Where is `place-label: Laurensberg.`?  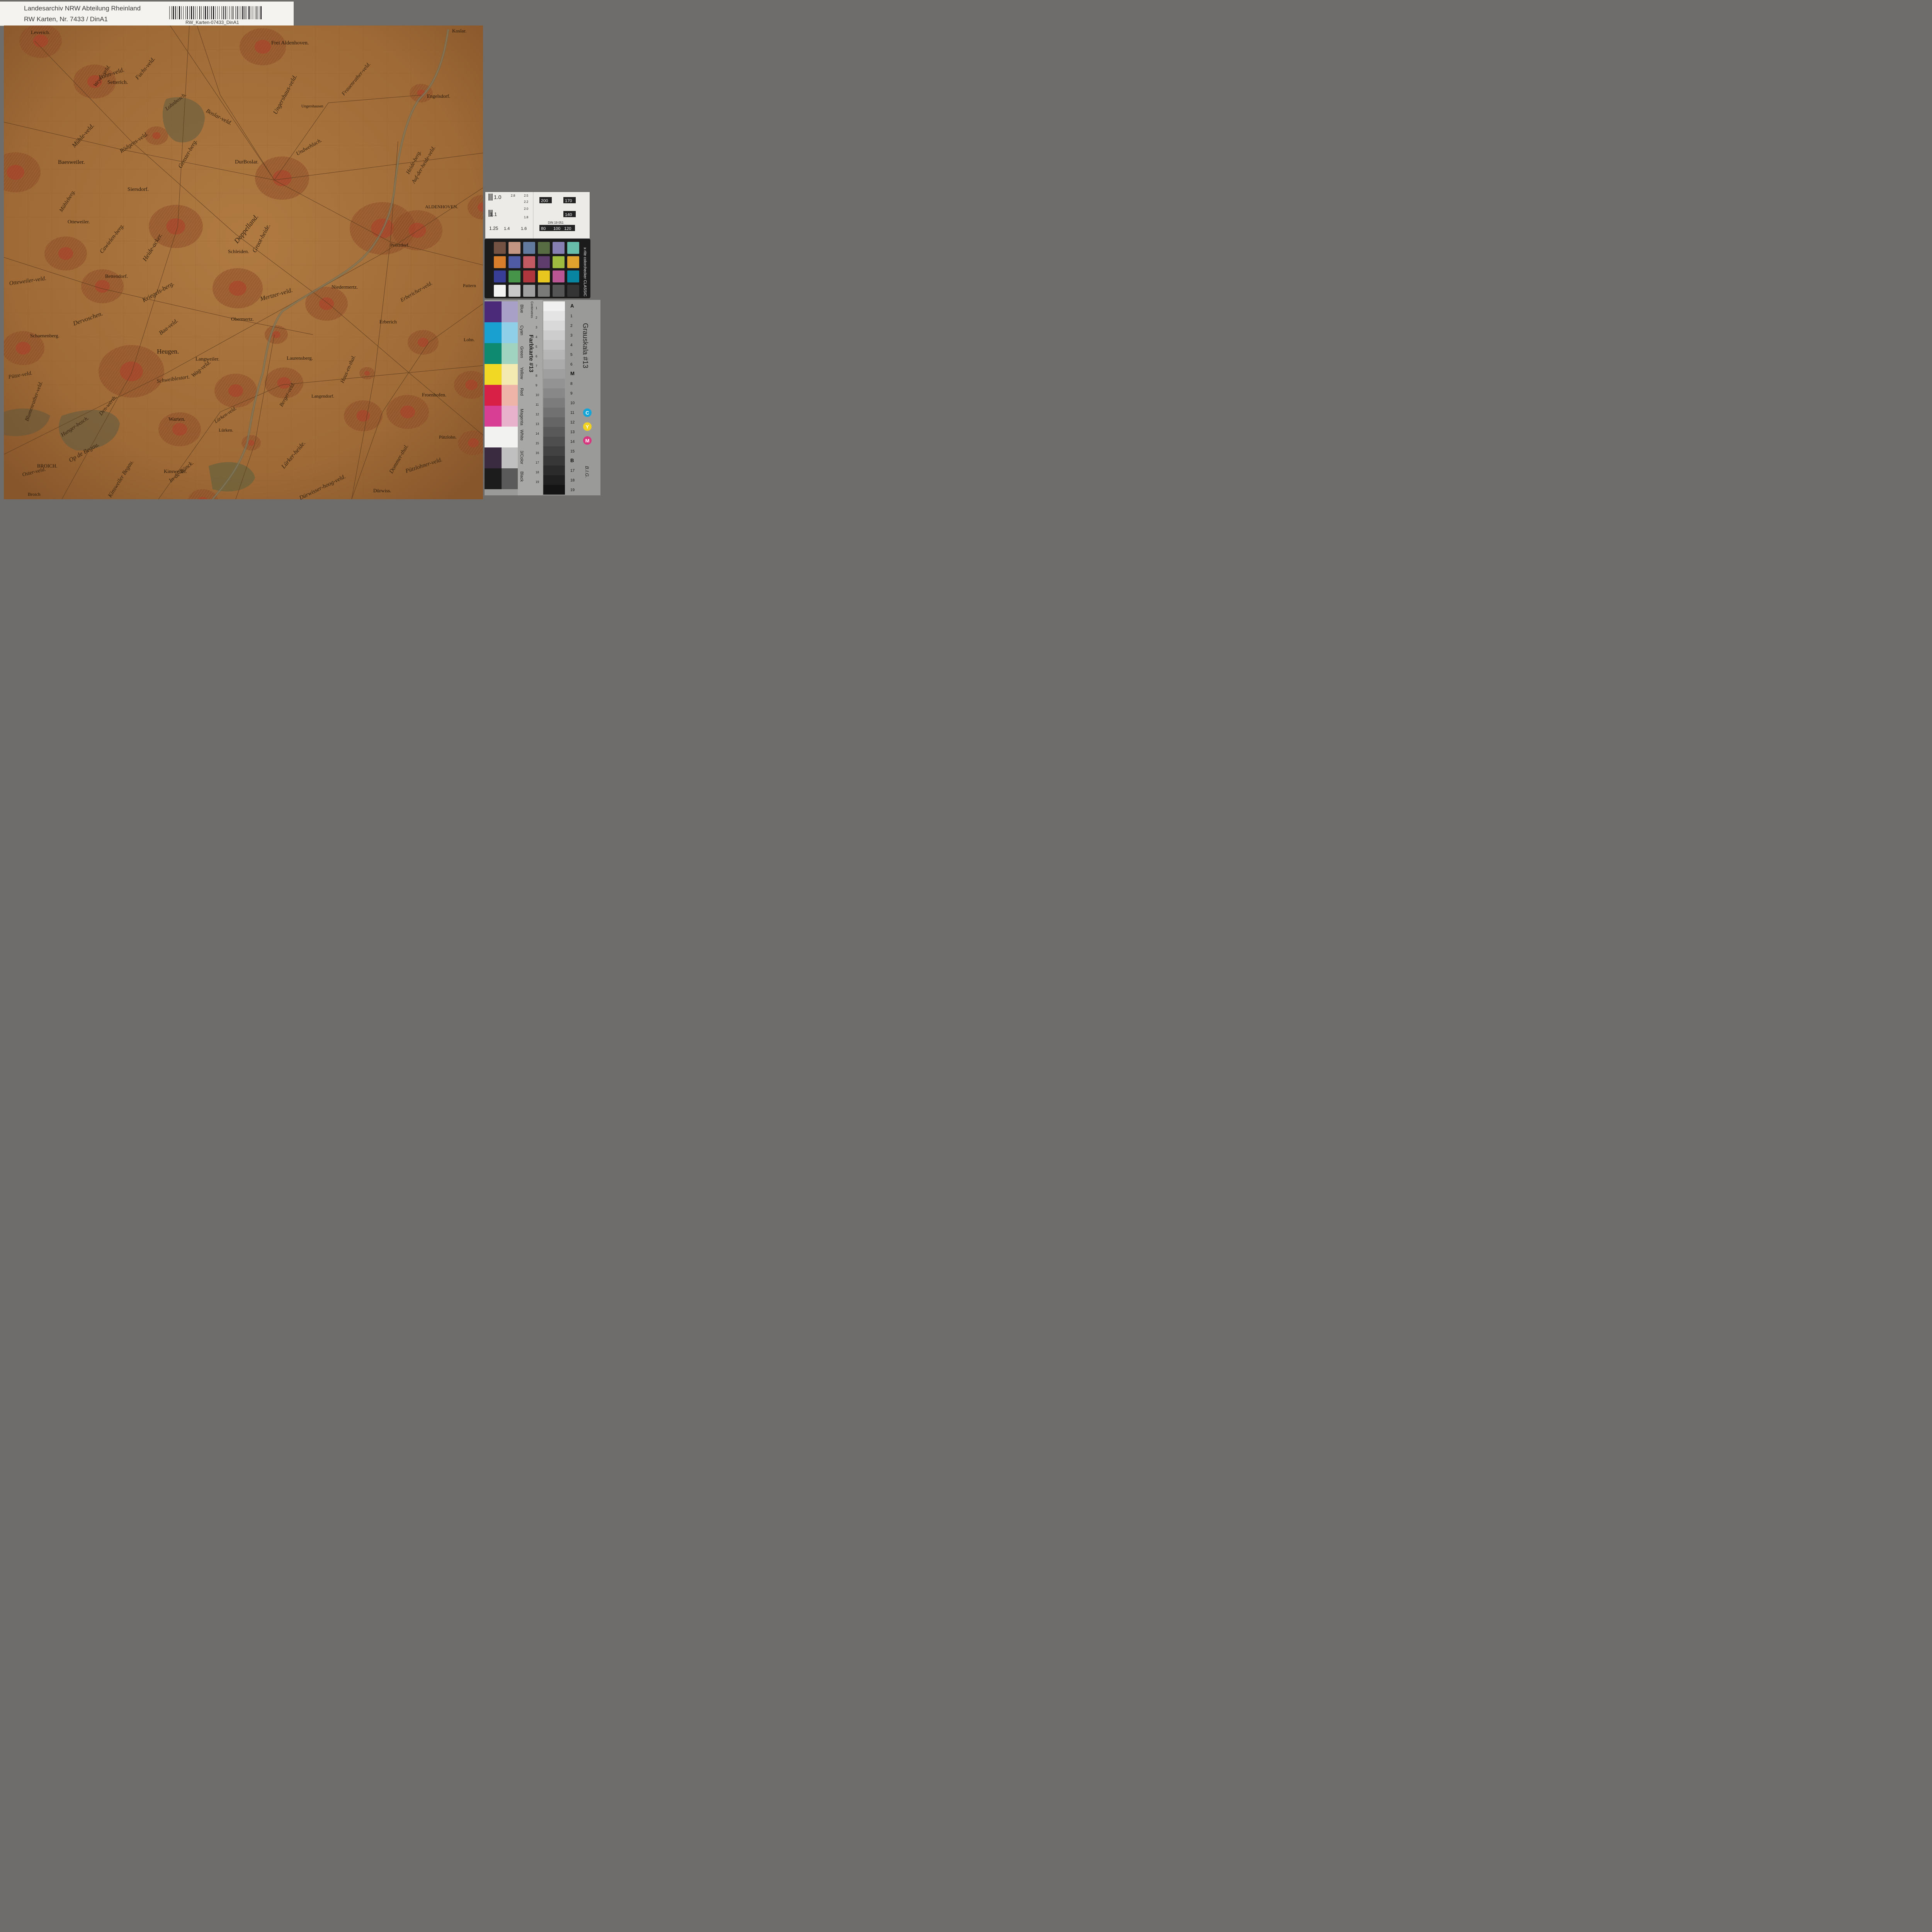 place-label: Laurensberg. is located at coordinates (300, 358).